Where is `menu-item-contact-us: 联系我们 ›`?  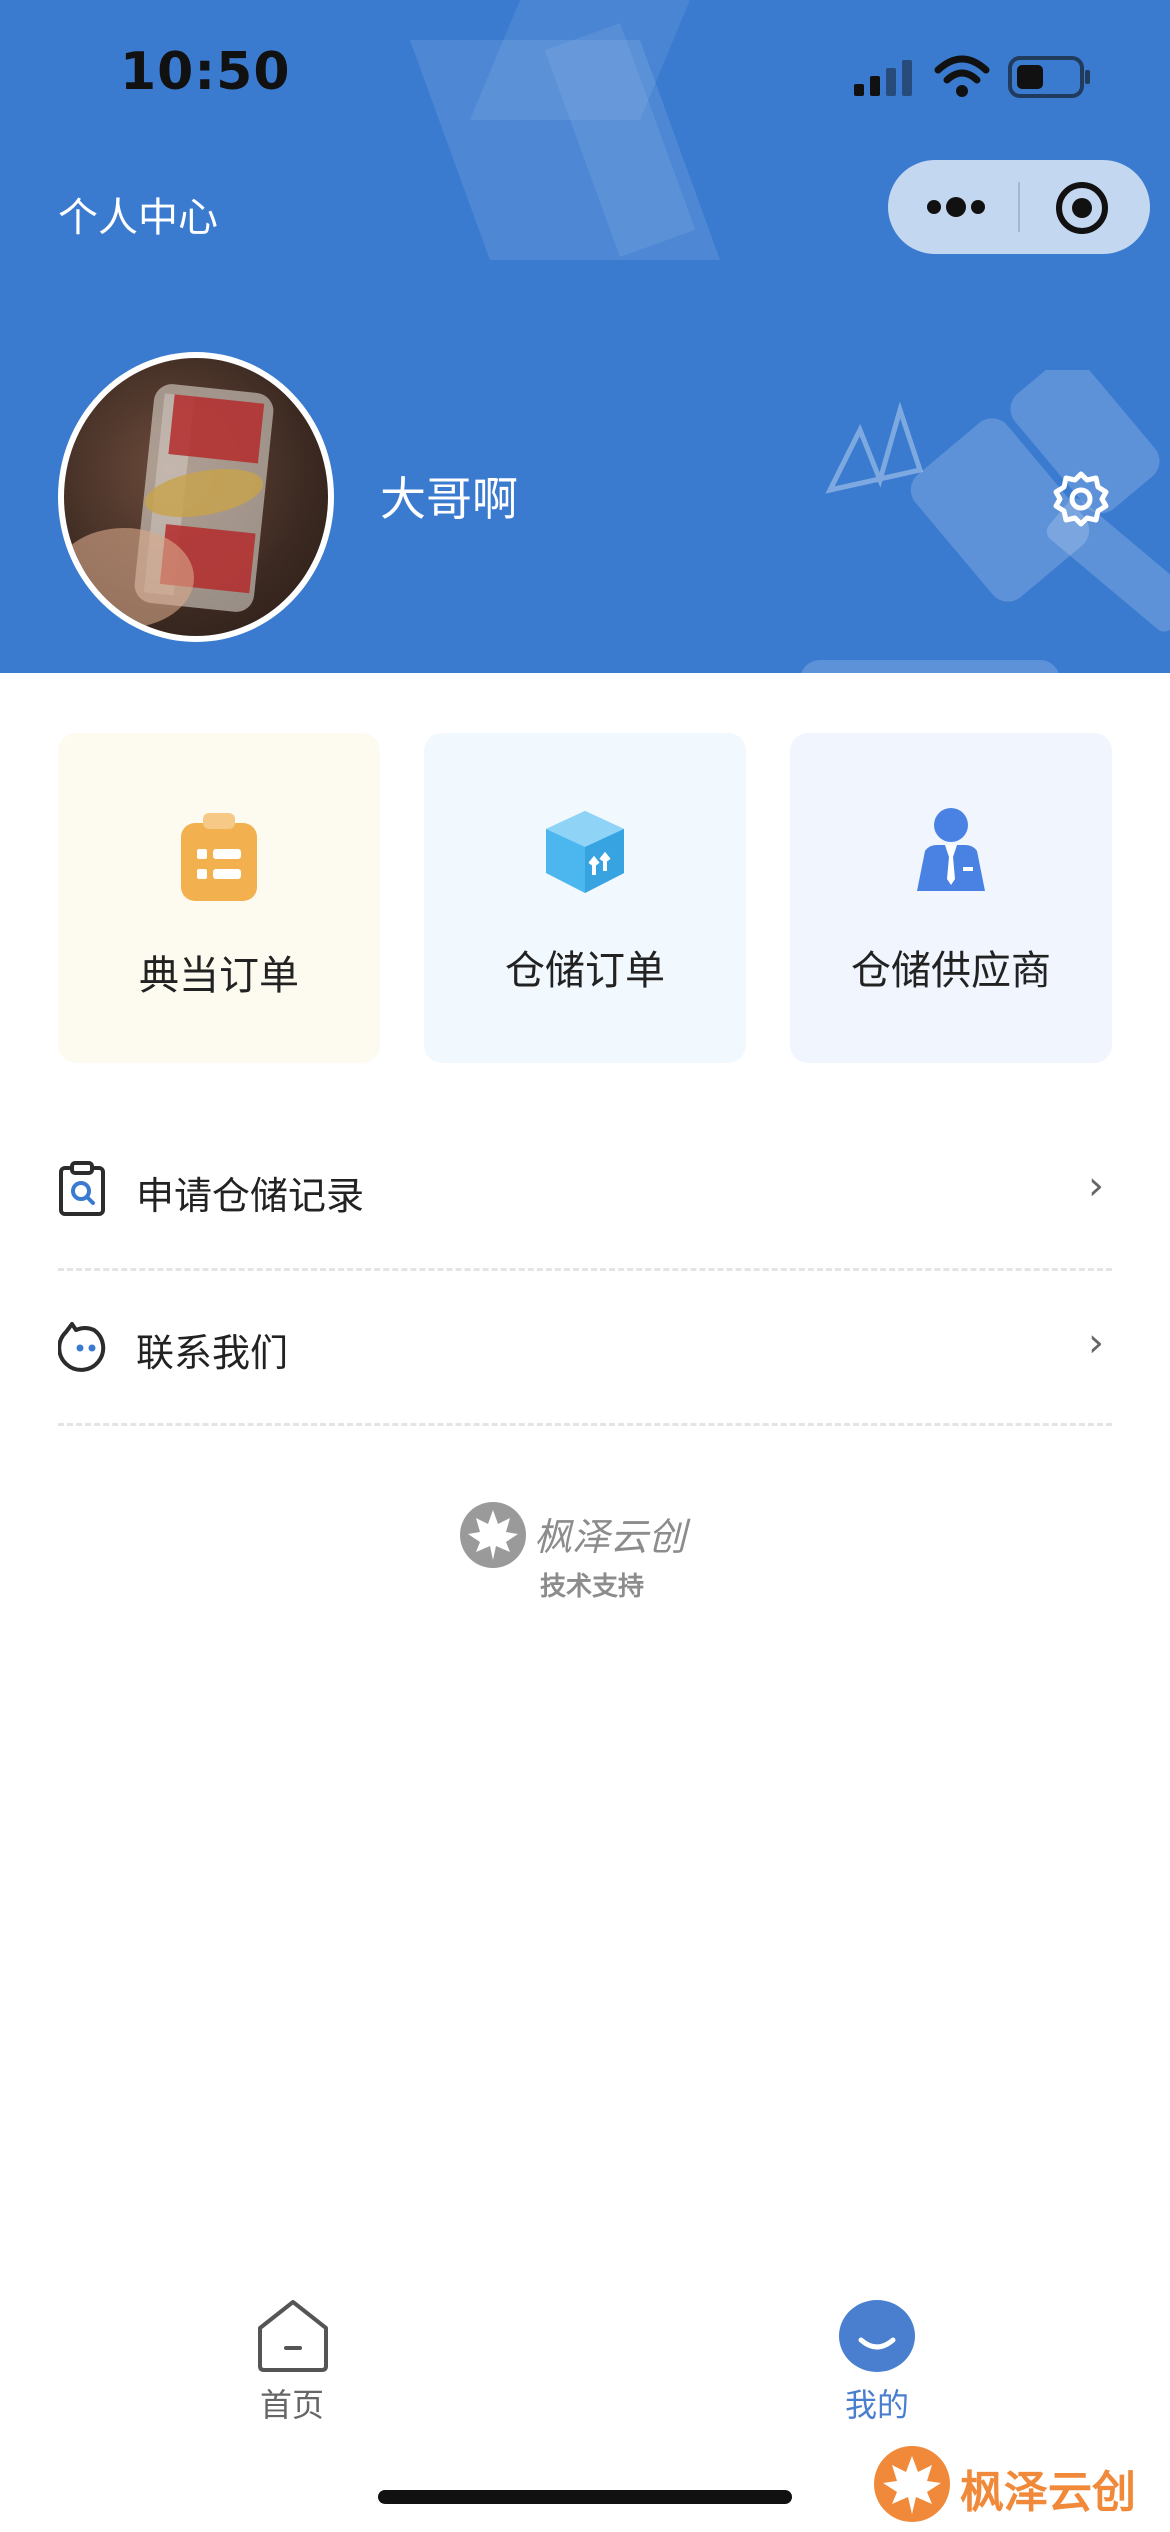
menu-item-contact-us: 联系我们 › is located at coordinates (585, 1347).